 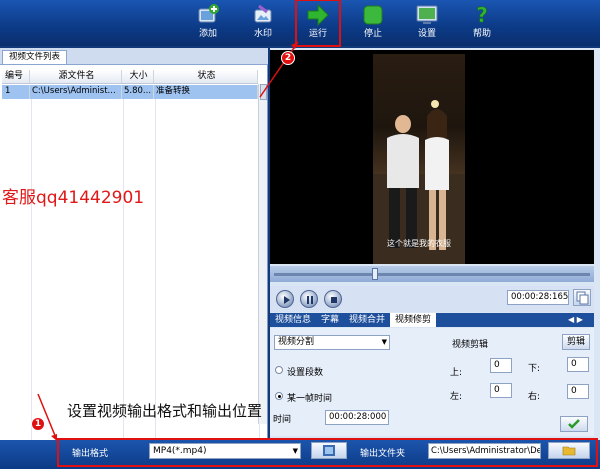 I want to click on step-badge-1: 1, so click(x=38, y=424).